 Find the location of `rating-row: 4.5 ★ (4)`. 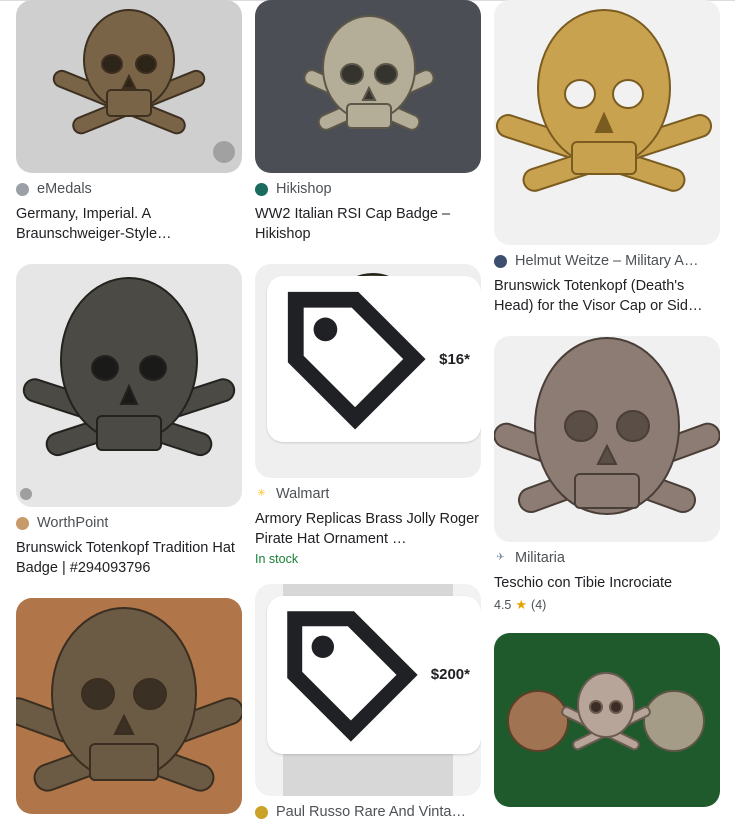

rating-row: 4.5 ★ (4) is located at coordinates (607, 605).